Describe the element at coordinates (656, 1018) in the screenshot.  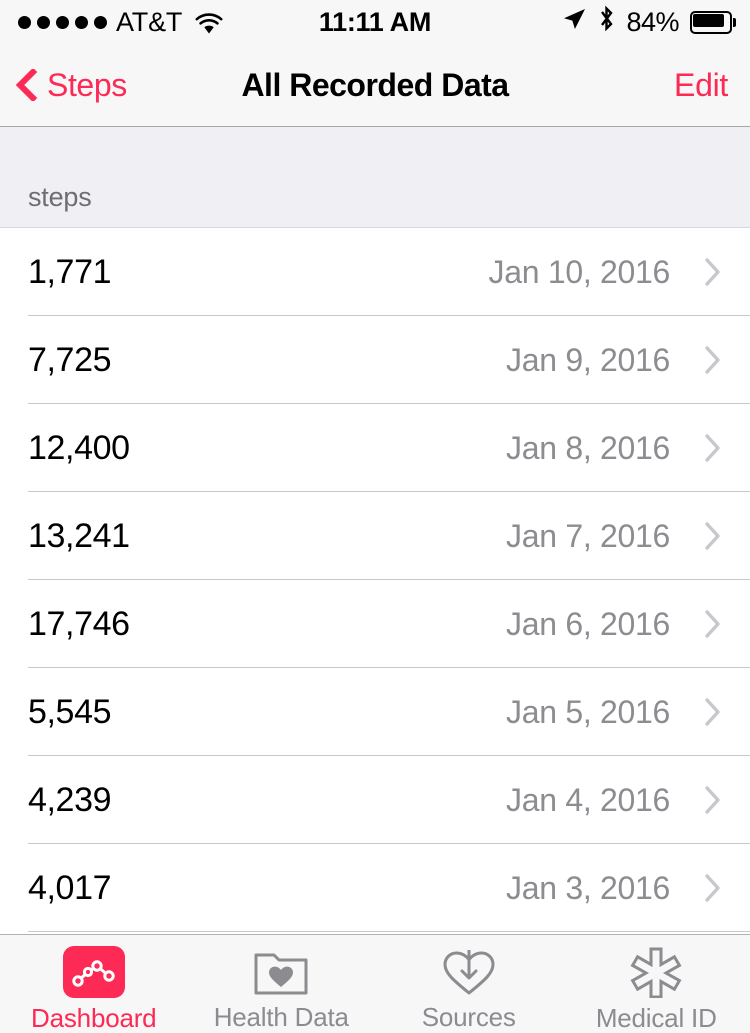
I see `tab-medical-id-label: Medical ID` at that location.